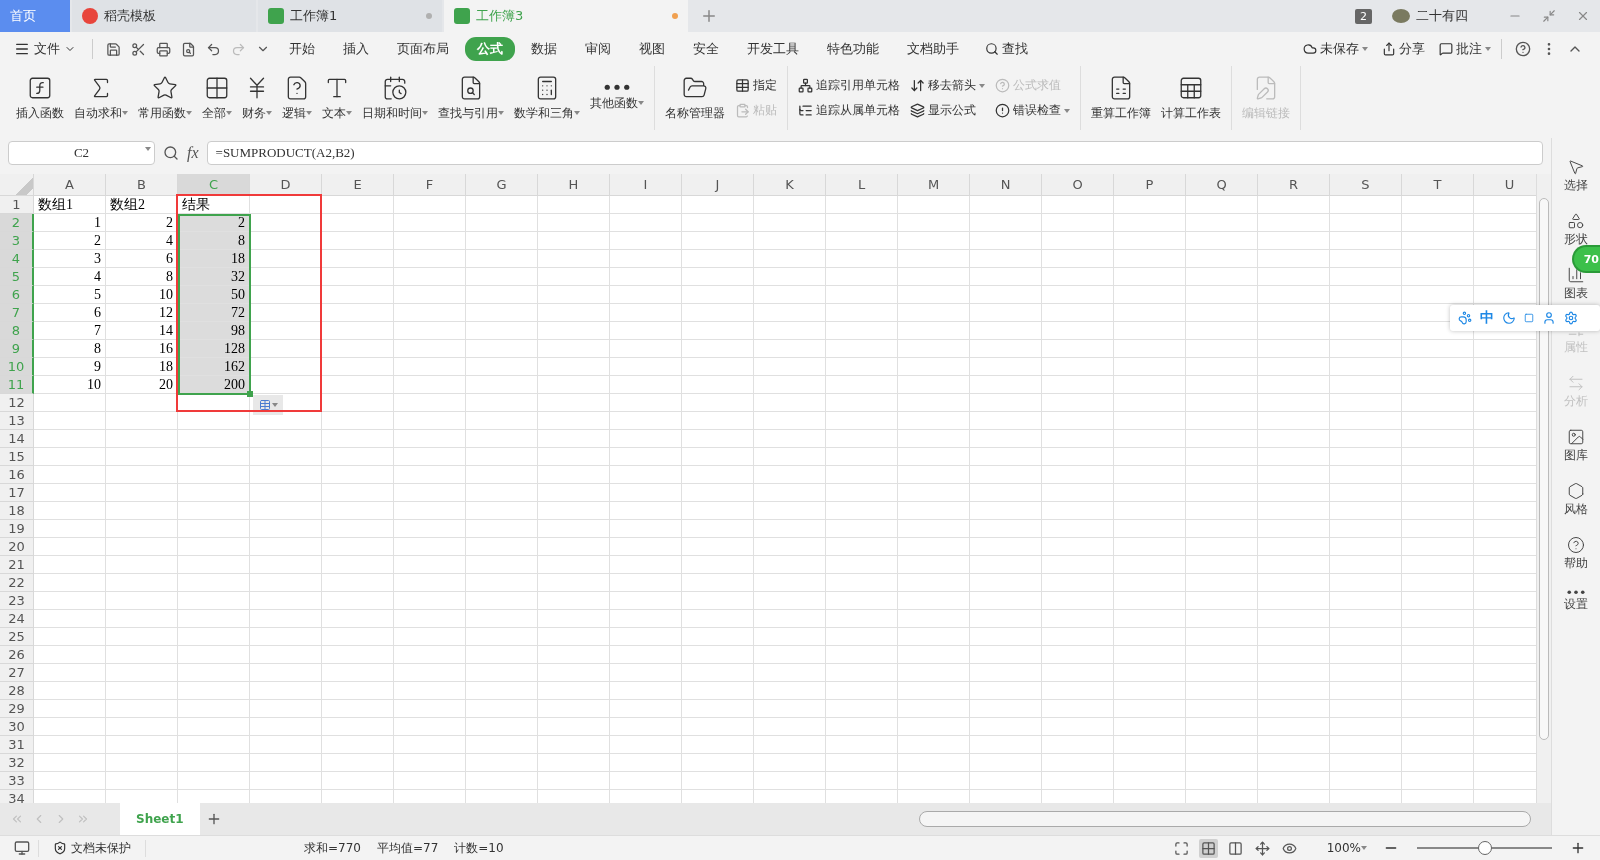  What do you see at coordinates (69, 258) in the screenshot?
I see `table-cell: 3` at bounding box center [69, 258].